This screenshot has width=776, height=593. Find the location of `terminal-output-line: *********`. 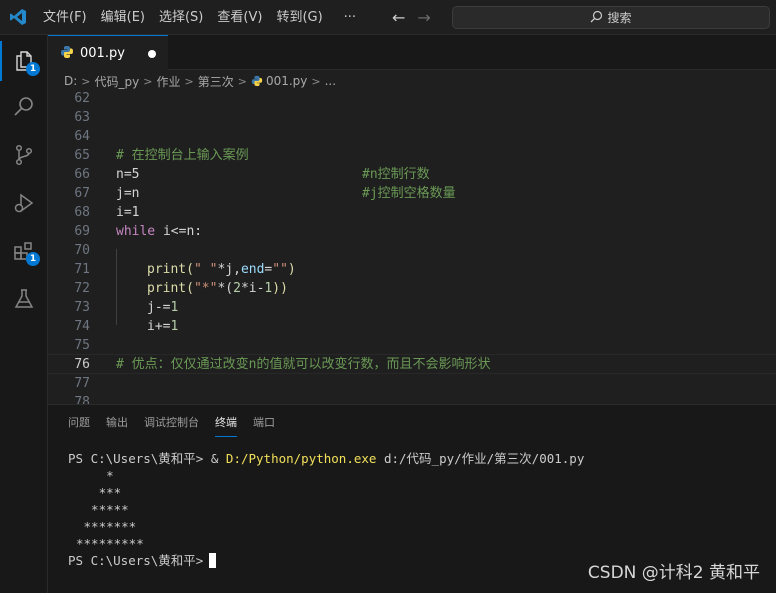

terminal-output-line: ********* is located at coordinates (110, 543).